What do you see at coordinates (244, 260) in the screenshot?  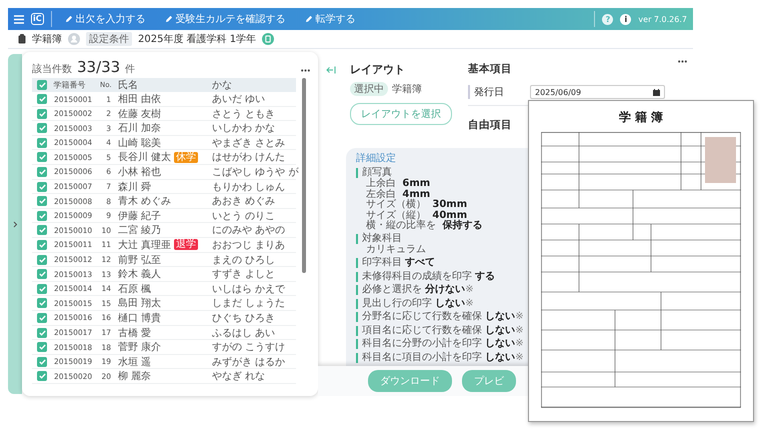 I see `table-cell-text: まえの ひろし` at bounding box center [244, 260].